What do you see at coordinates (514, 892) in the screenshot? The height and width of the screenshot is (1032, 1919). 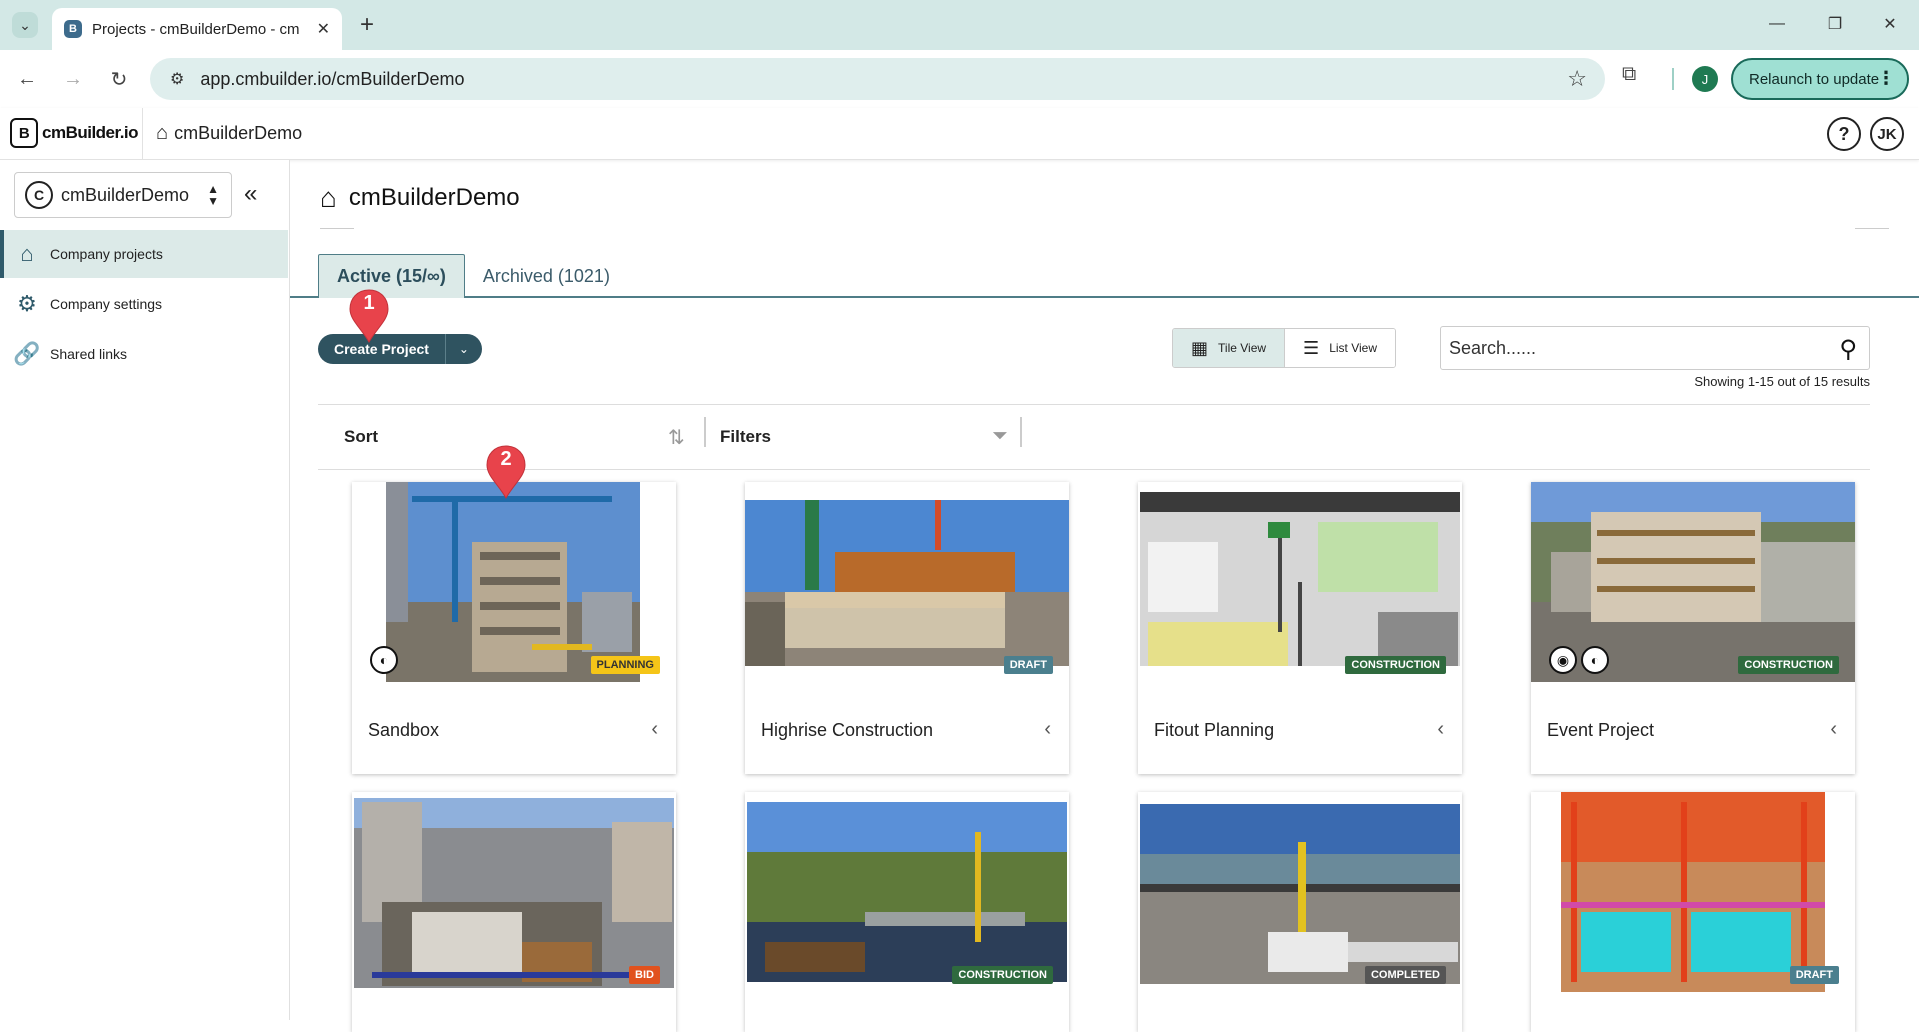 I see `project-thumbnail: BID` at bounding box center [514, 892].